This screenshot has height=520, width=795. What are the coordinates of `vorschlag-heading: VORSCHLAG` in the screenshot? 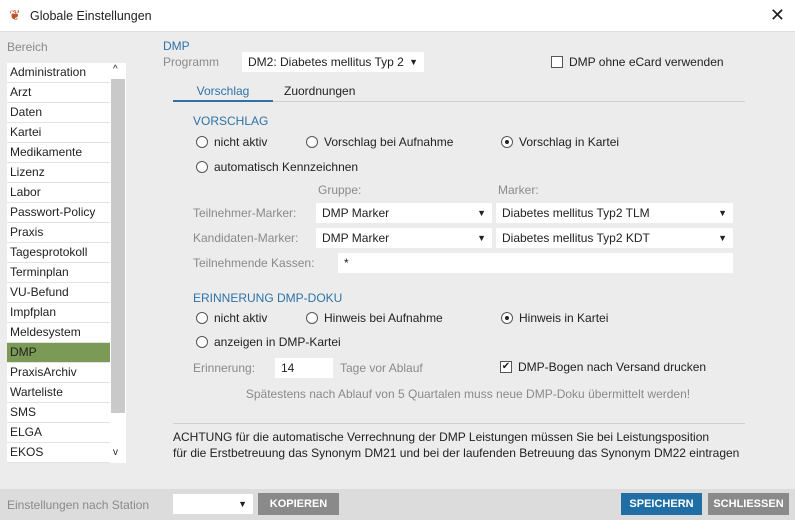 It's located at (231, 121).